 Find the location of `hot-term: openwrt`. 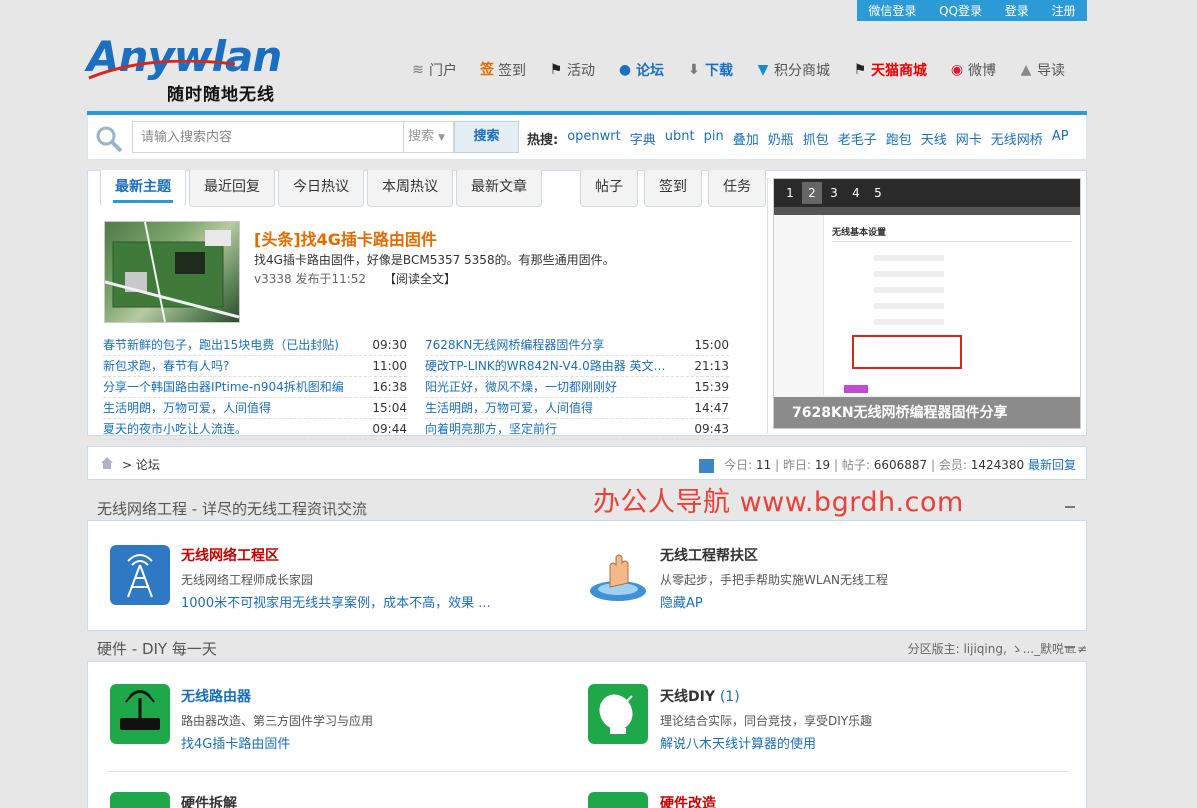

hot-term: openwrt is located at coordinates (594, 138).